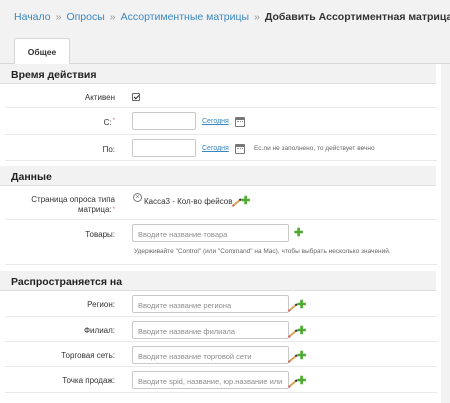  I want to click on network-label: Торговая сеть:, so click(88, 355).